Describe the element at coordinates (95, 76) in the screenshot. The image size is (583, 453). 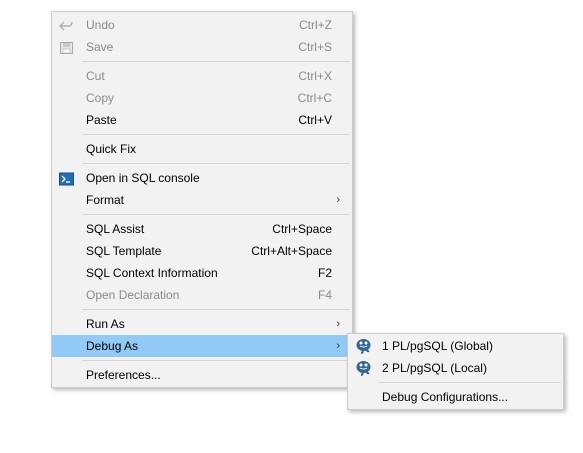
I see `menu-item-label: Cut` at that location.